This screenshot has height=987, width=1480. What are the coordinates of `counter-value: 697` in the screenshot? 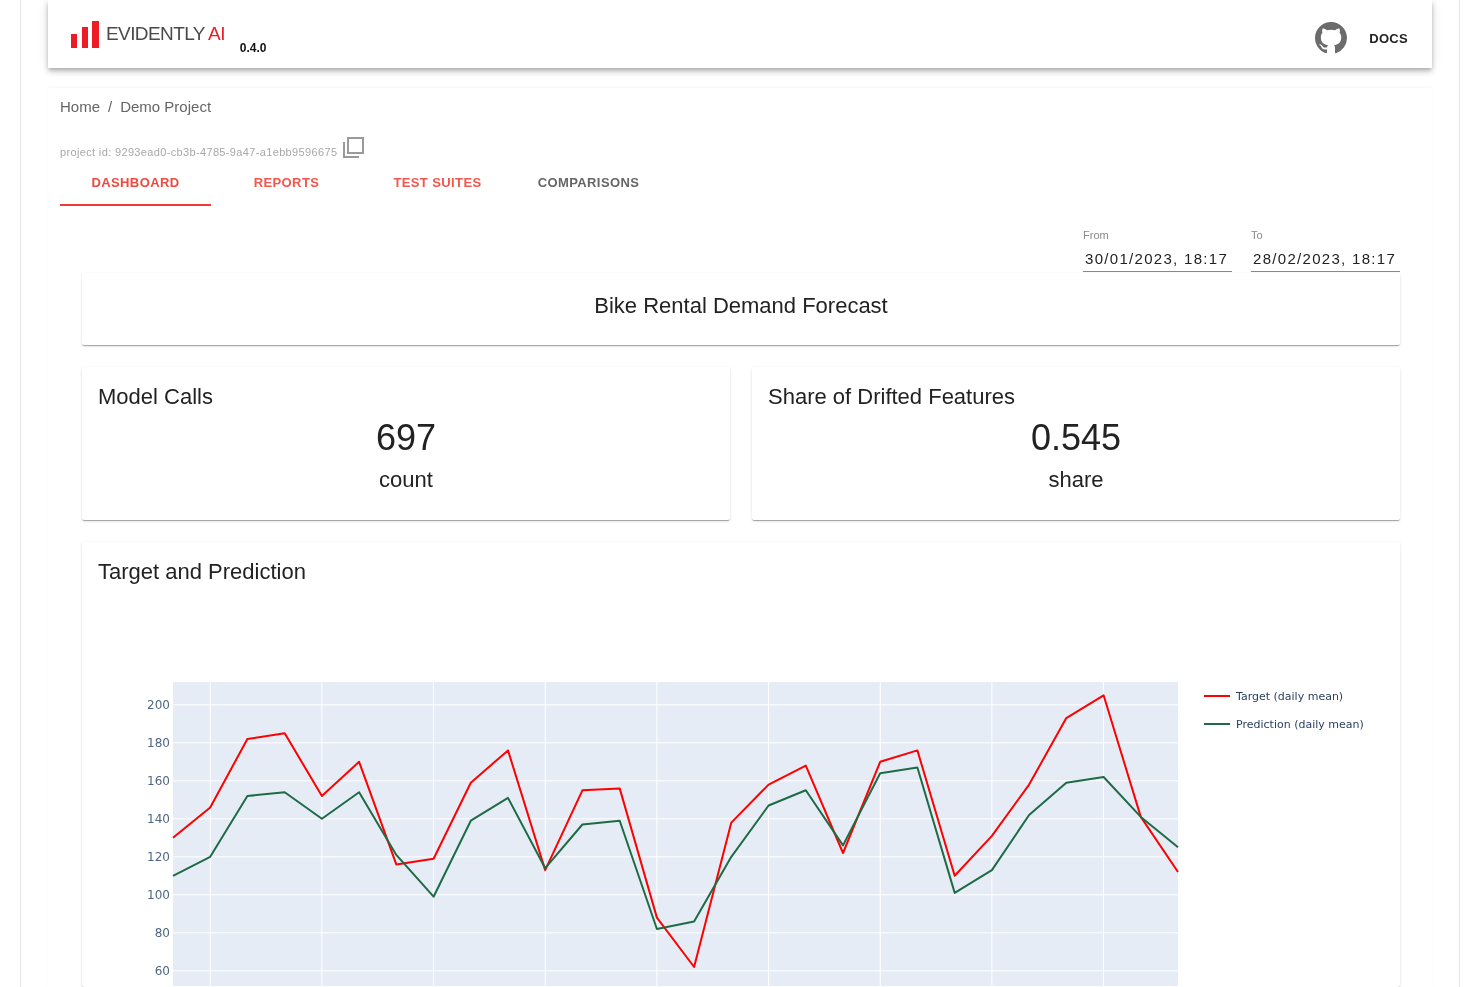 It's located at (406, 438).